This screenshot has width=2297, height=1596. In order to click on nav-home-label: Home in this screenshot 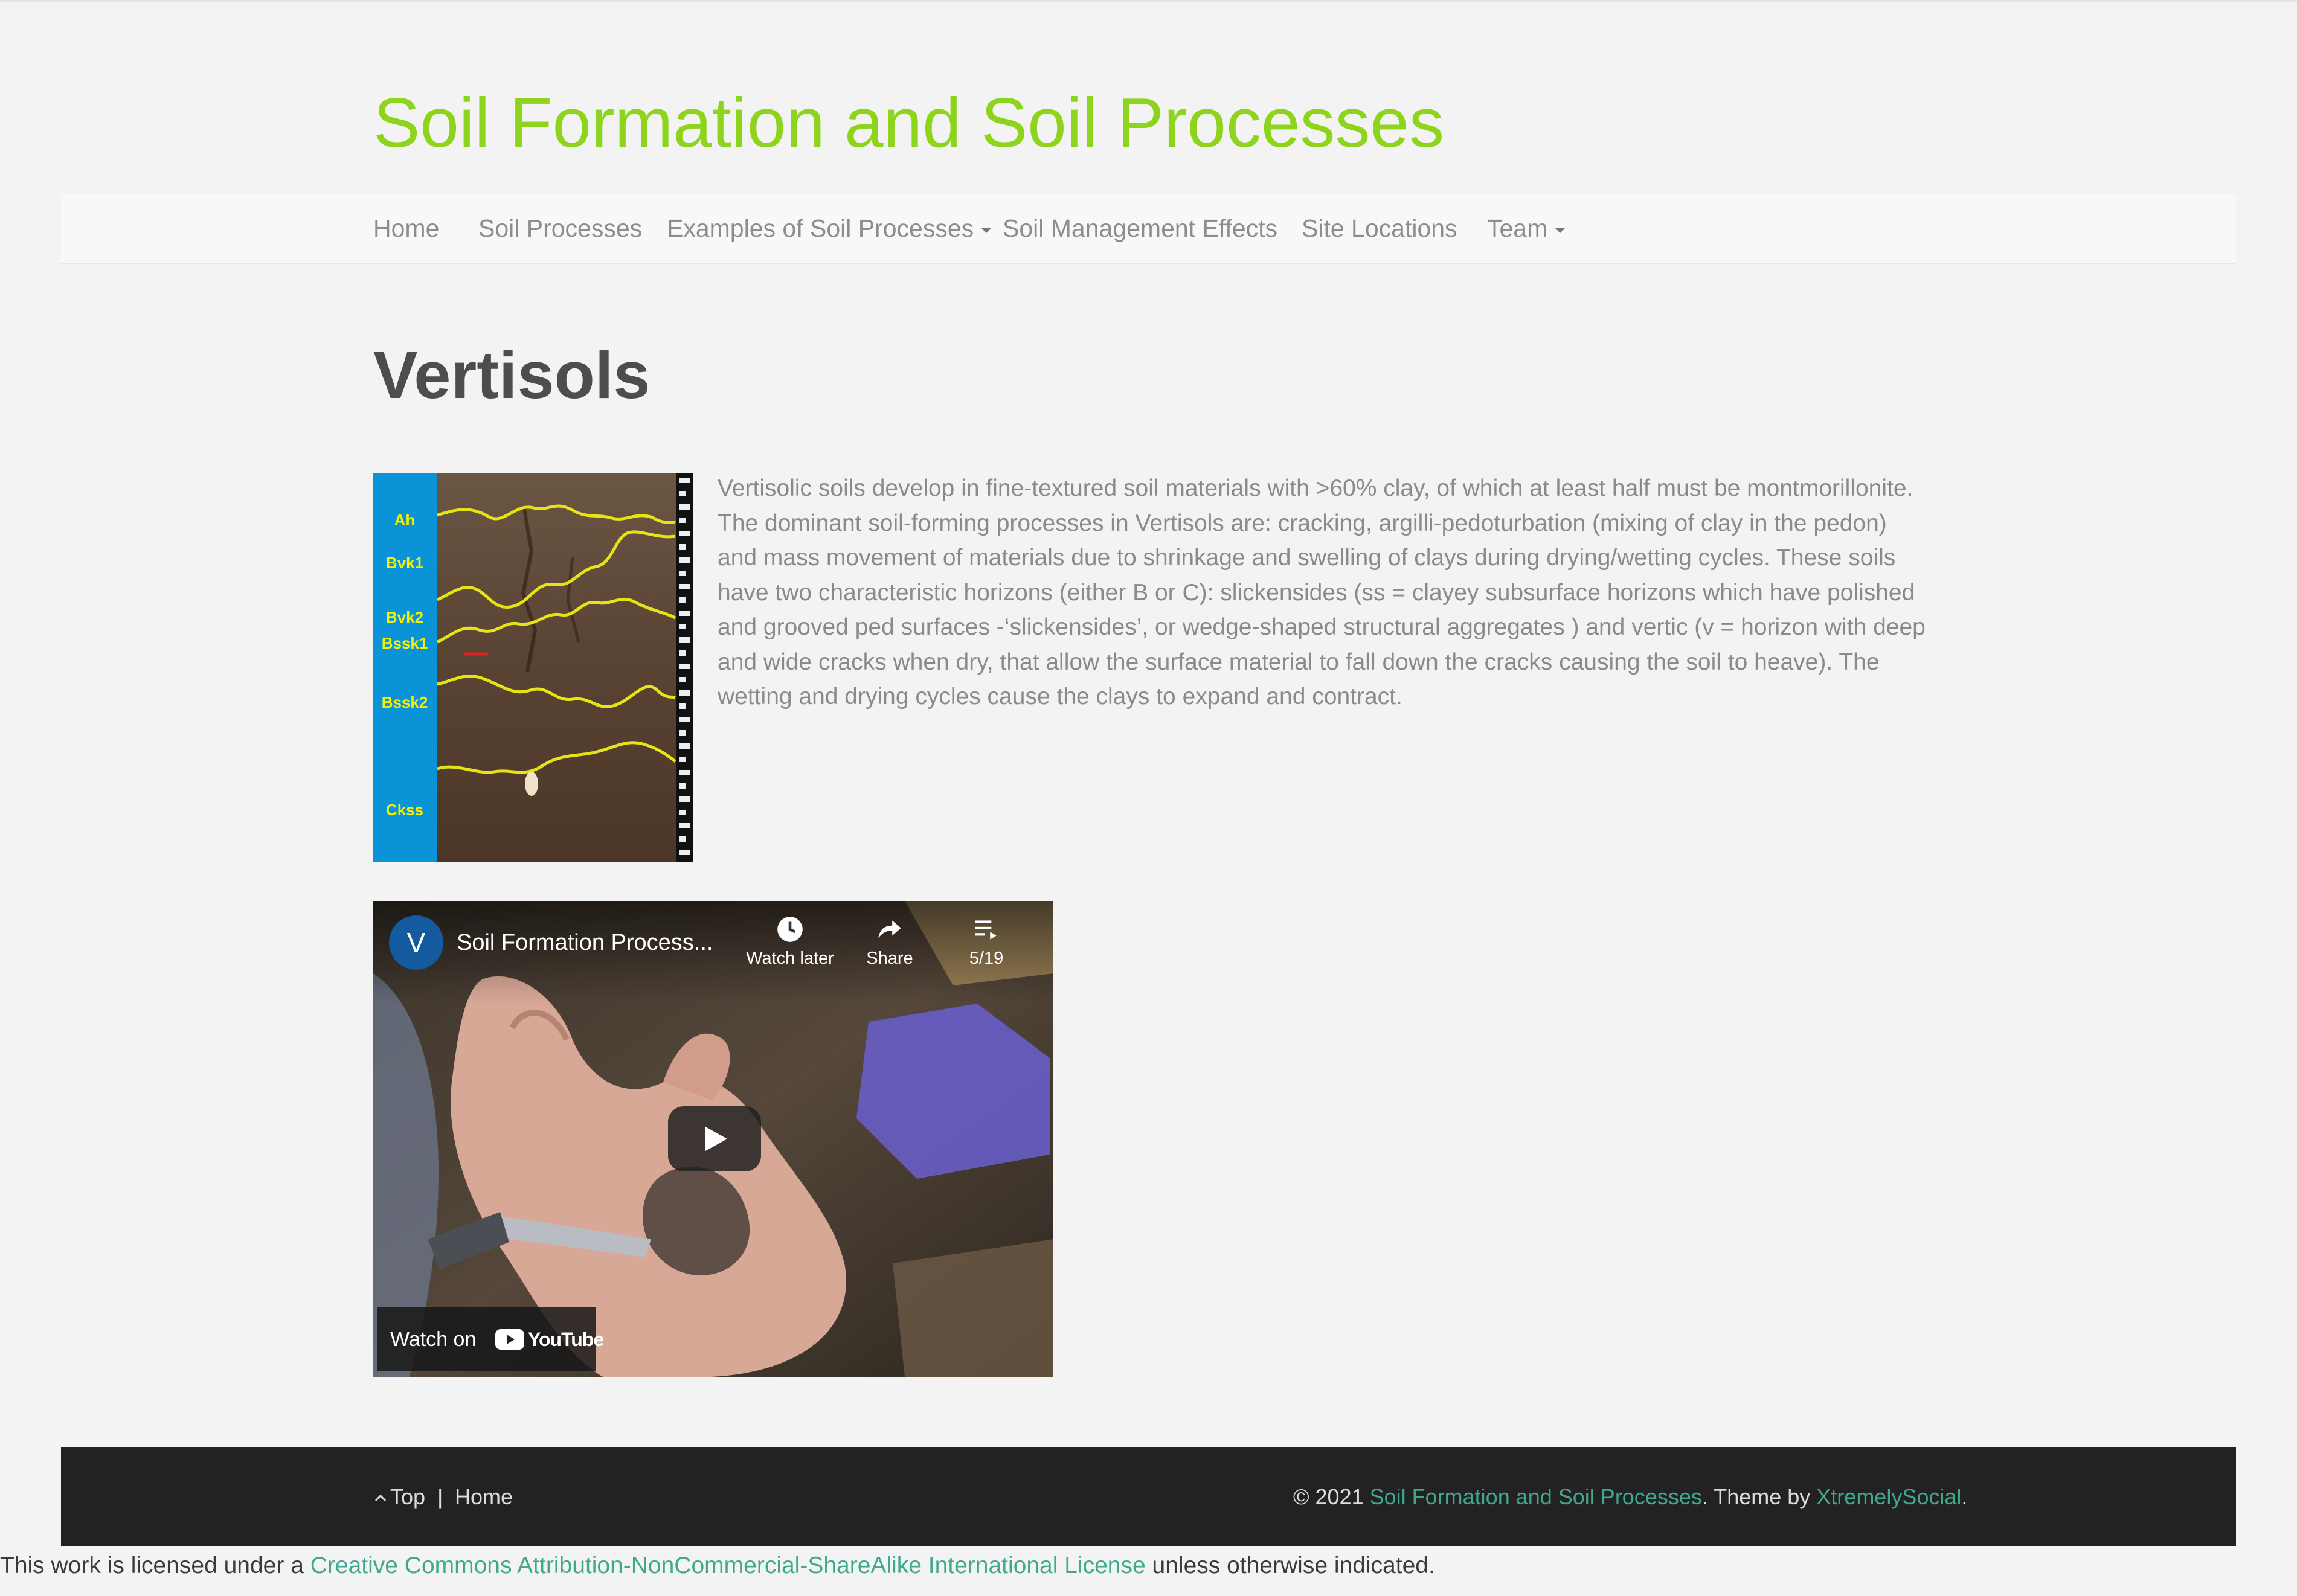, I will do `click(406, 228)`.